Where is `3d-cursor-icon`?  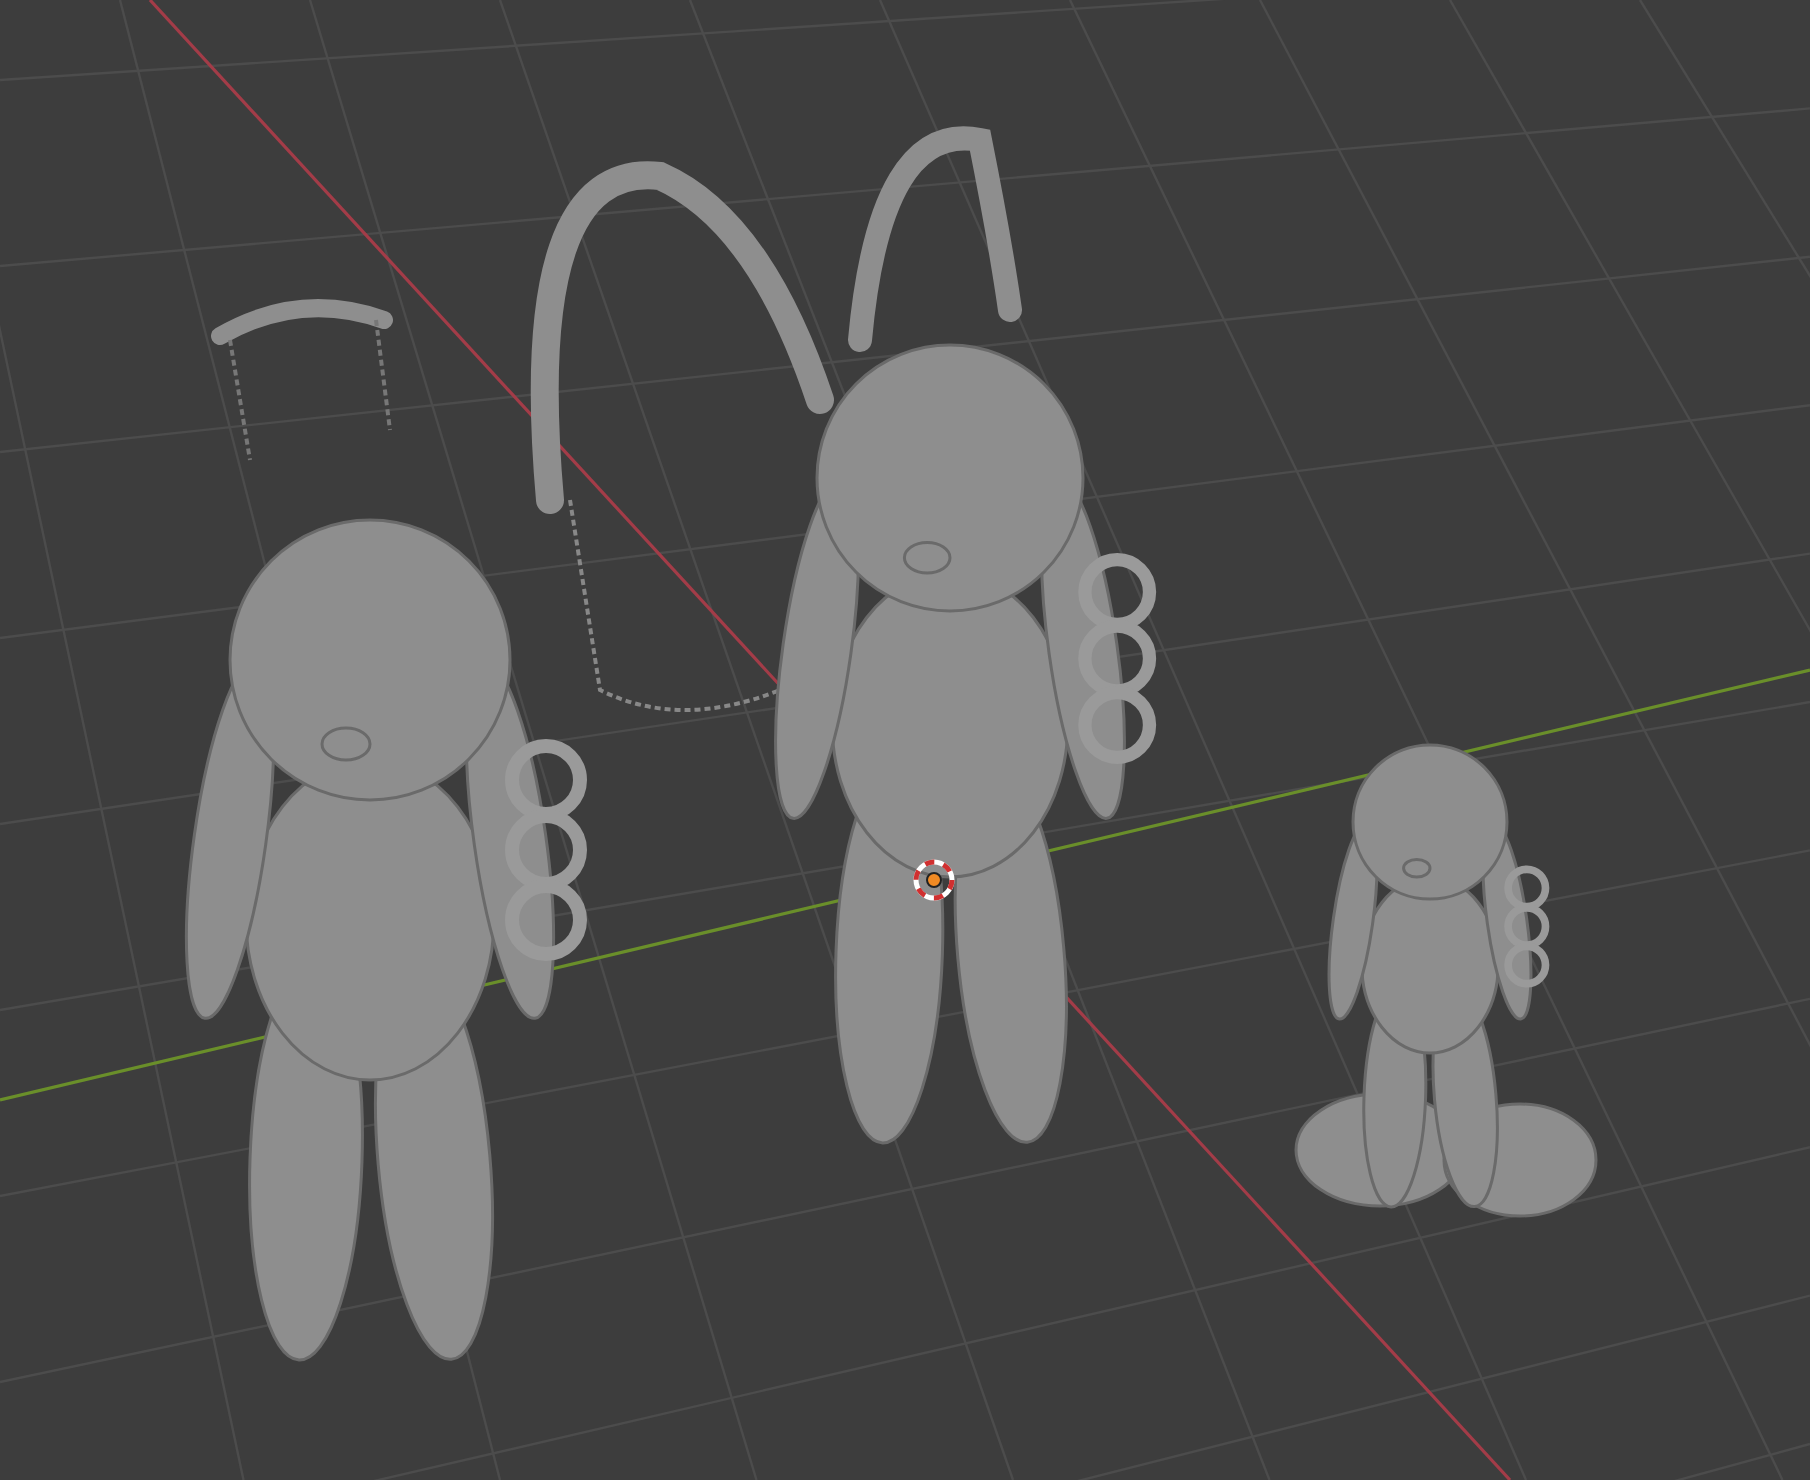
3d-cursor-icon is located at coordinates (934, 880).